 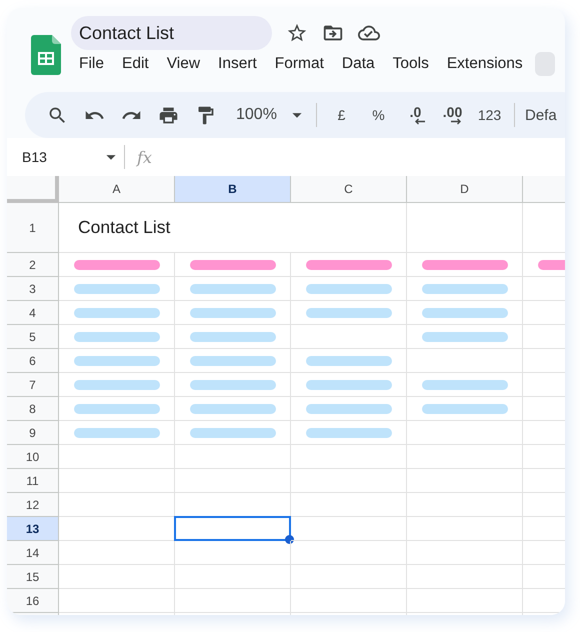 What do you see at coordinates (233, 189) in the screenshot?
I see `column-header: B` at bounding box center [233, 189].